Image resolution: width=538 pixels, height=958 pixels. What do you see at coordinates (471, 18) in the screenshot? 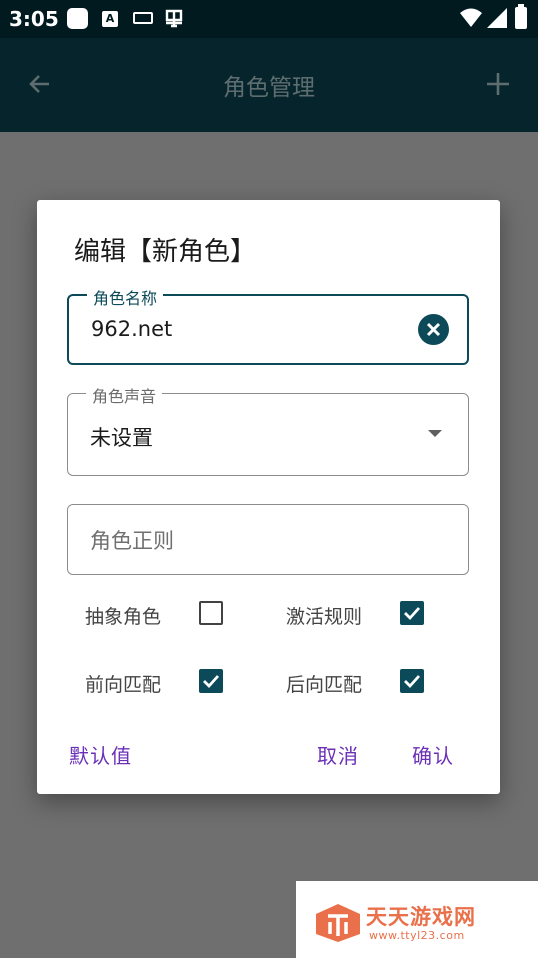
I see `wifi-icon` at bounding box center [471, 18].